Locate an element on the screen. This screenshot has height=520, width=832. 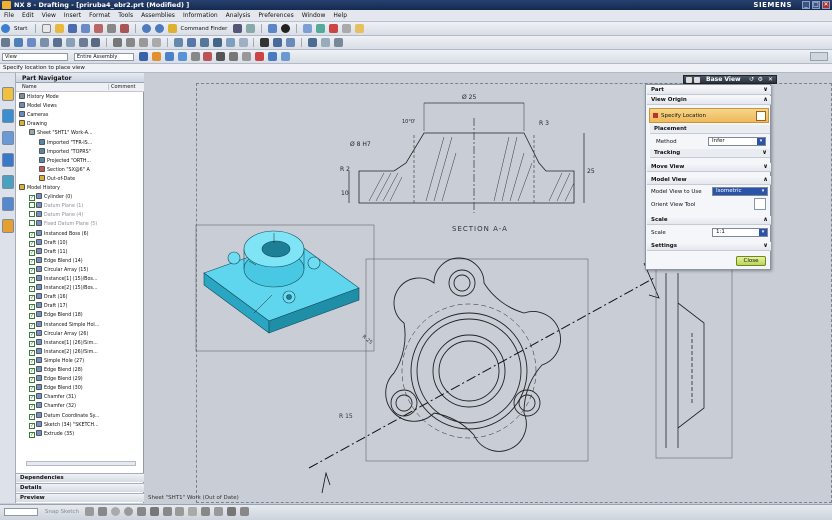
dim-25-vert: 25 is located at coordinates (591, 171).